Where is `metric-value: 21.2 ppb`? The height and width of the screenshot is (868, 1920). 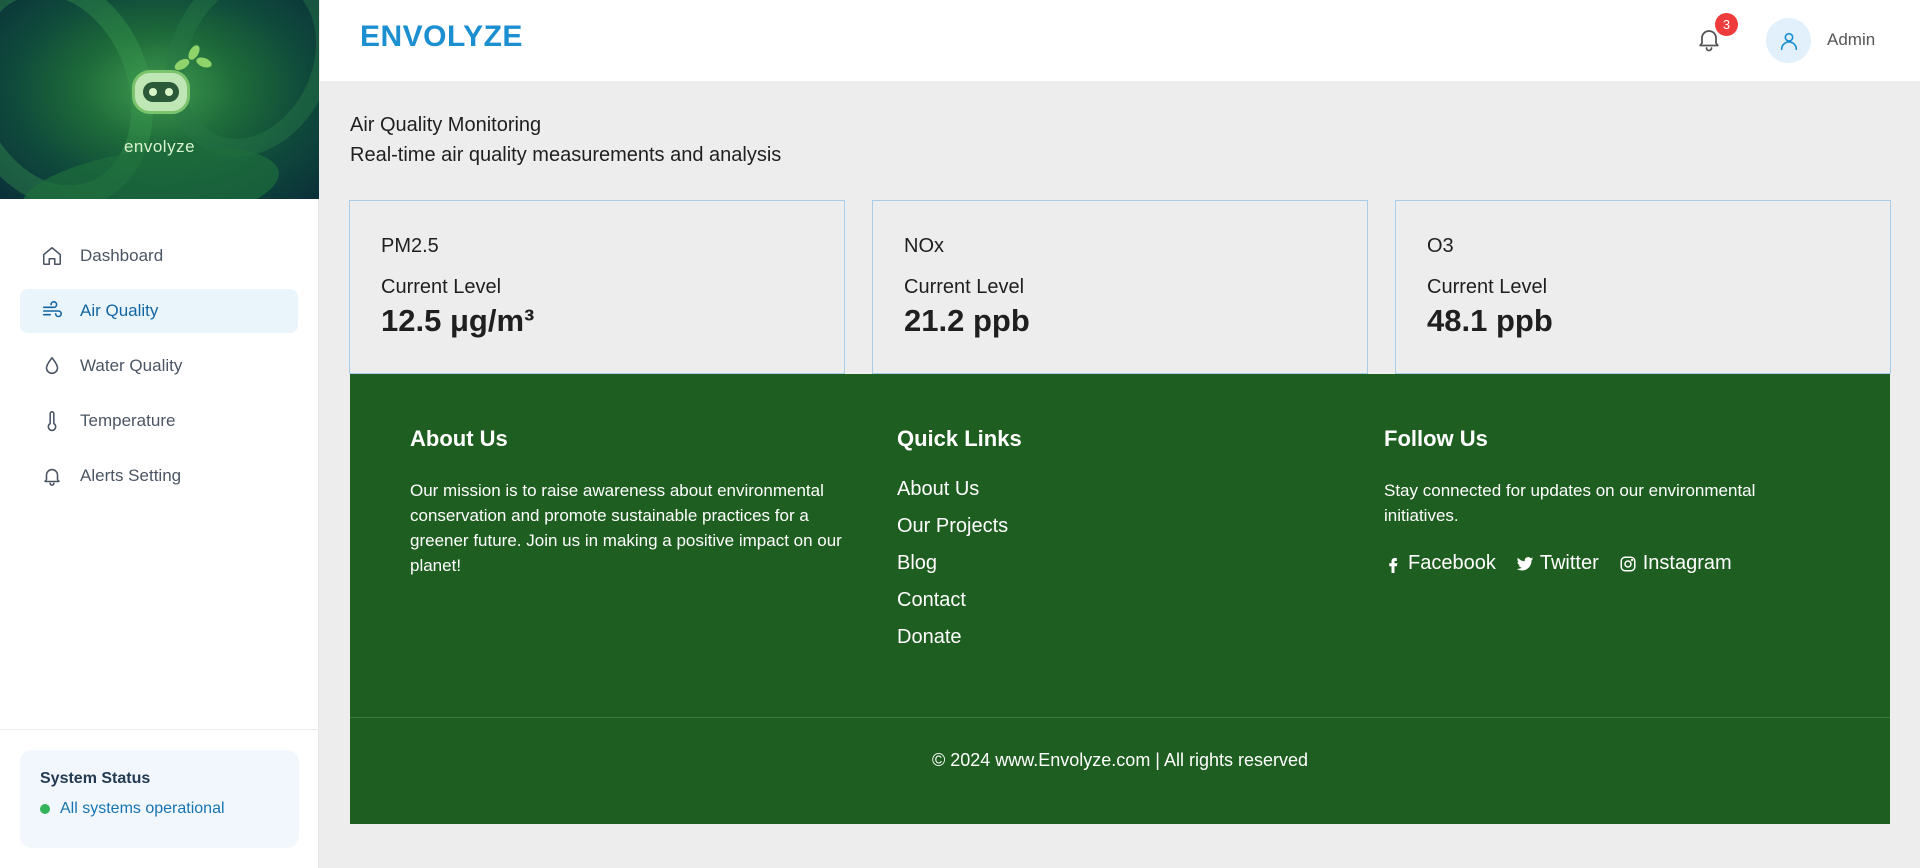 metric-value: 21.2 ppb is located at coordinates (967, 320).